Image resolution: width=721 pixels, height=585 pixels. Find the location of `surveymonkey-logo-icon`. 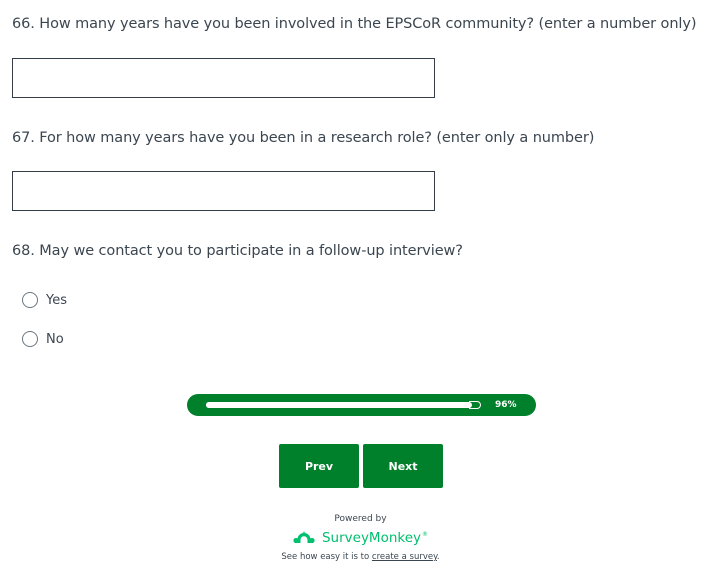

surveymonkey-logo-icon is located at coordinates (304, 537).